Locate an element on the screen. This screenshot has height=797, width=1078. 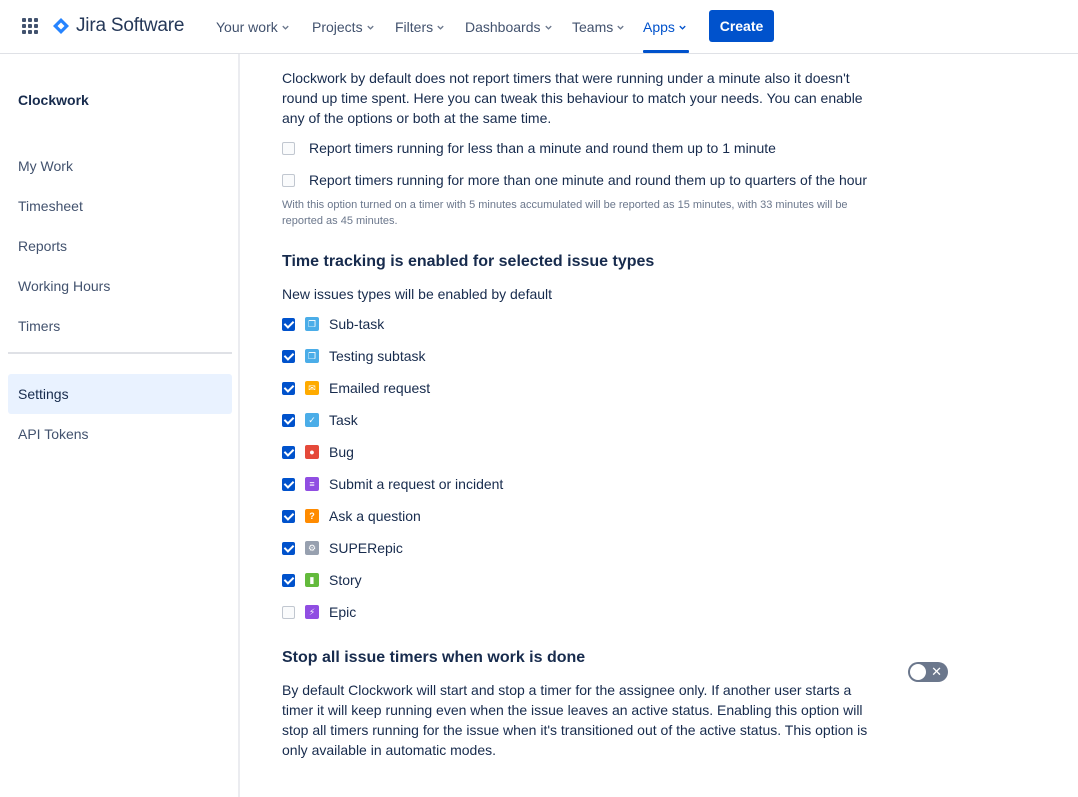
nav-your-work: Your work is located at coordinates (253, 27).